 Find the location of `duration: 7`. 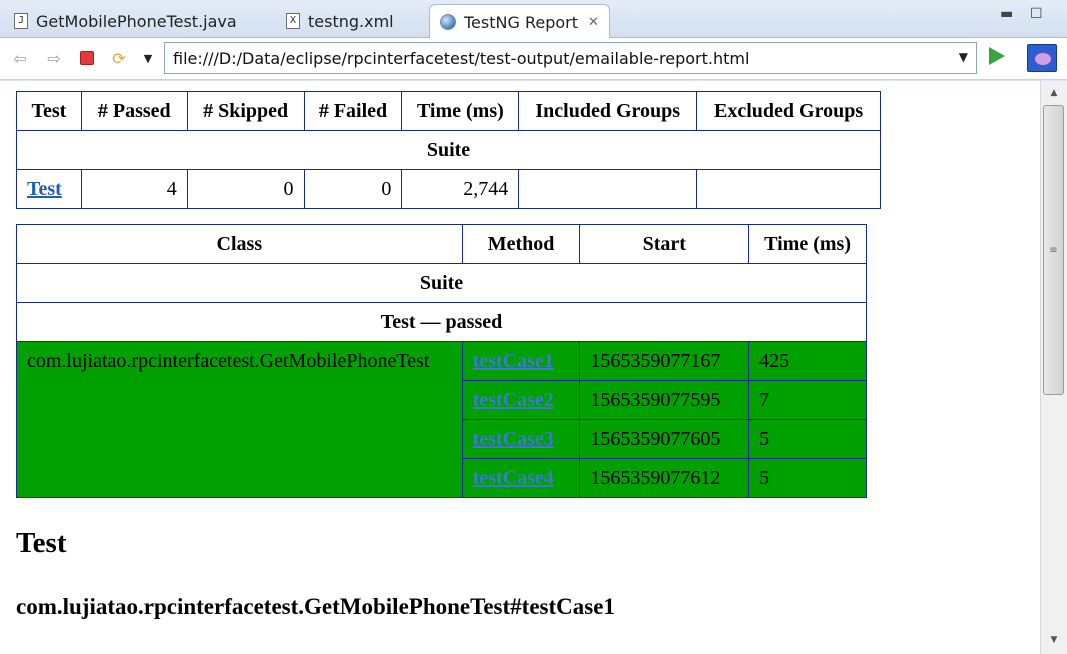

duration: 7 is located at coordinates (807, 400).